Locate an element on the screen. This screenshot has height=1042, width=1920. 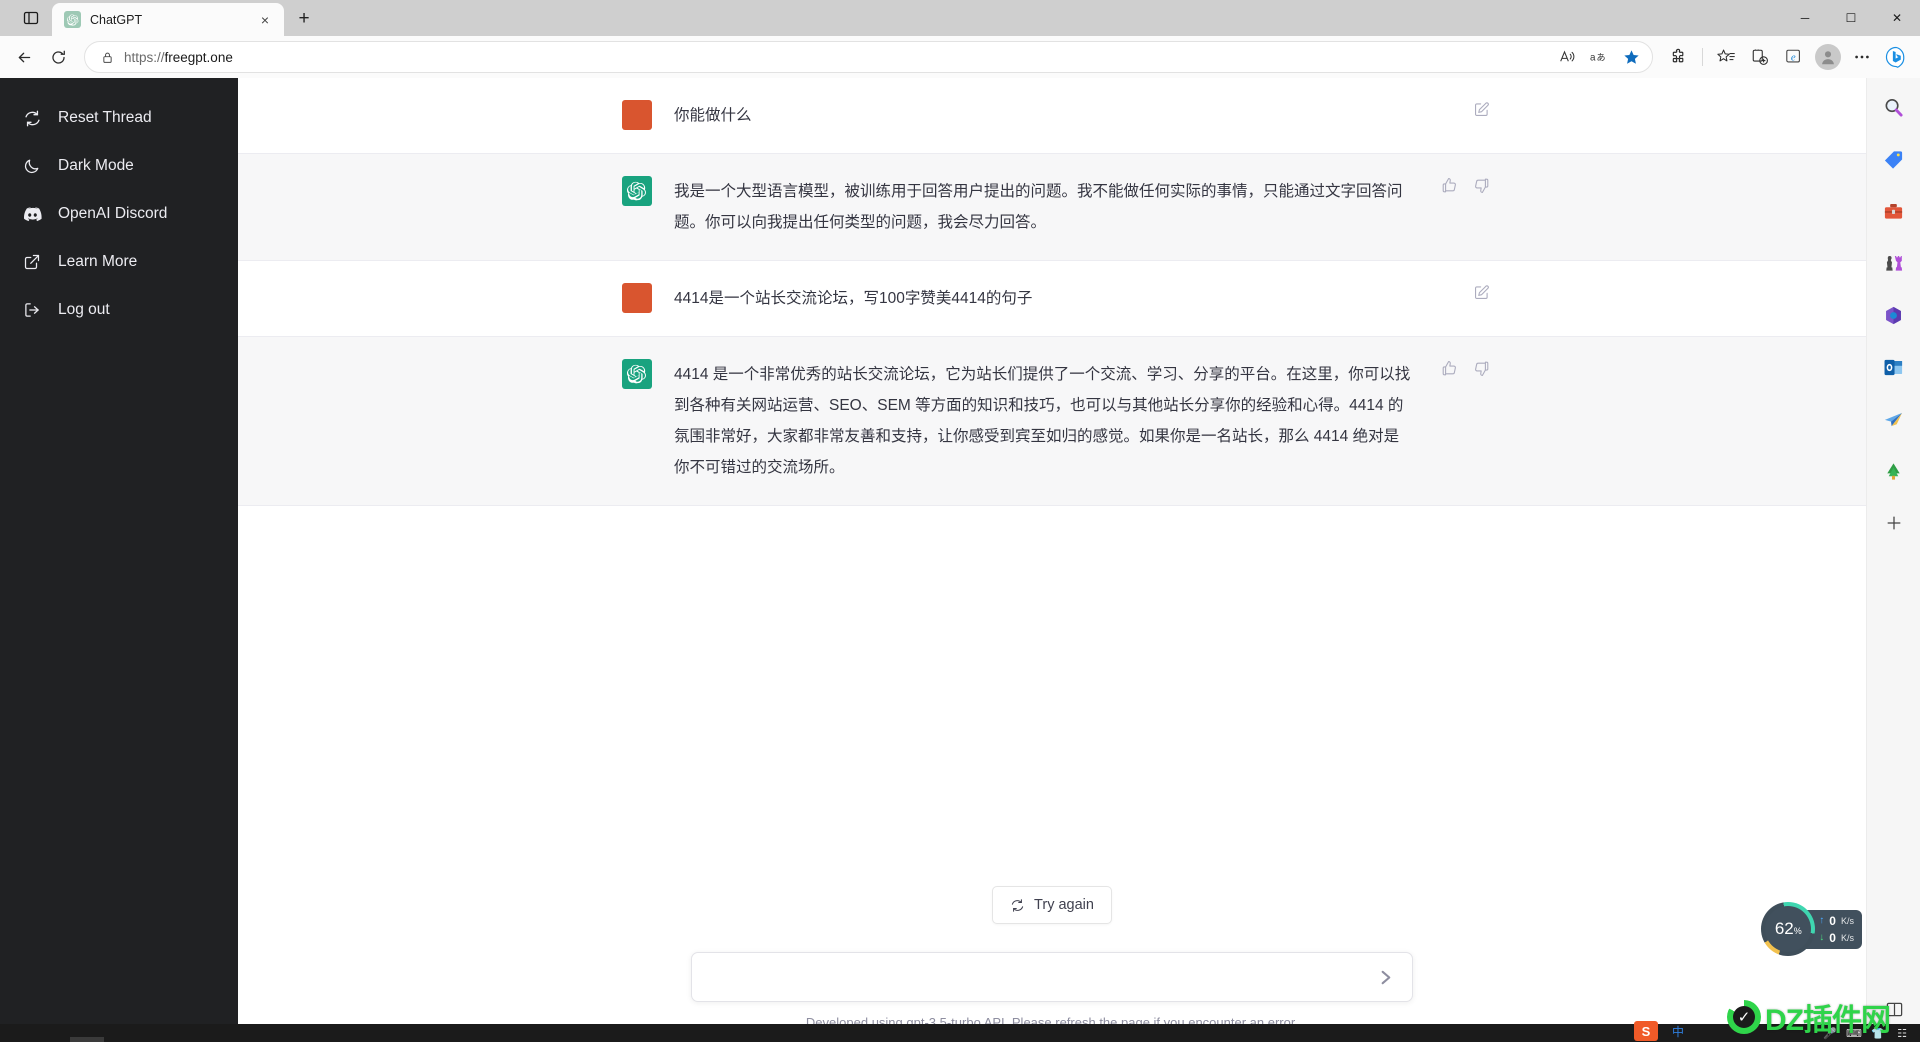
browser-toolbar: https://freegpt.one a あ e is located at coordinates (960, 57).